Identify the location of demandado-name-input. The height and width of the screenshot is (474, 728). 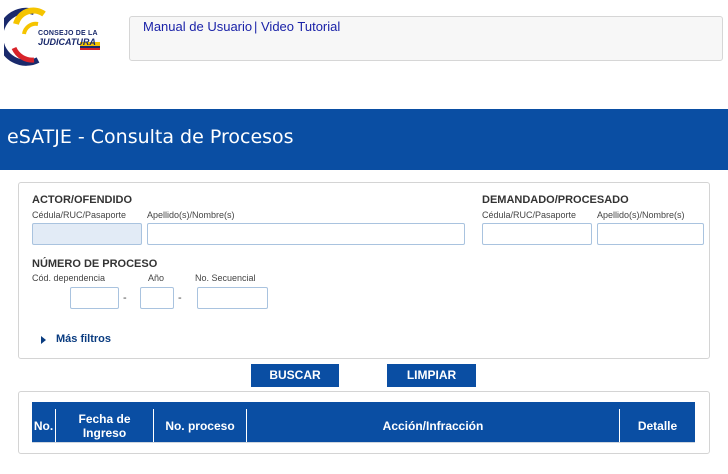
(650, 234).